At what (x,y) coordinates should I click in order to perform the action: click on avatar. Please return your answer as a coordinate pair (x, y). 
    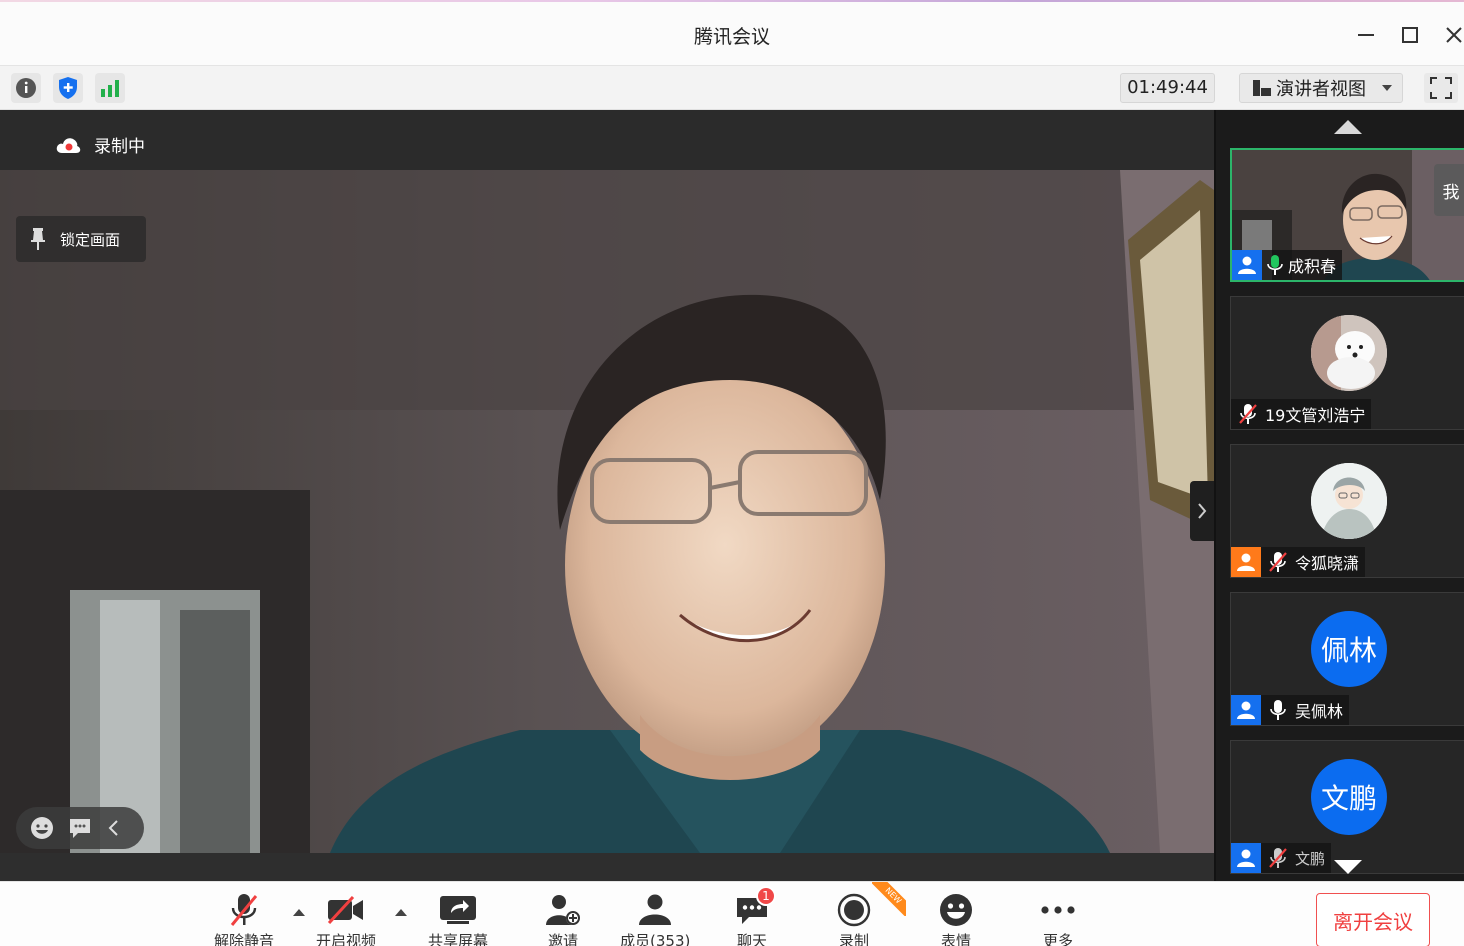
    Looking at the image, I should click on (1349, 501).